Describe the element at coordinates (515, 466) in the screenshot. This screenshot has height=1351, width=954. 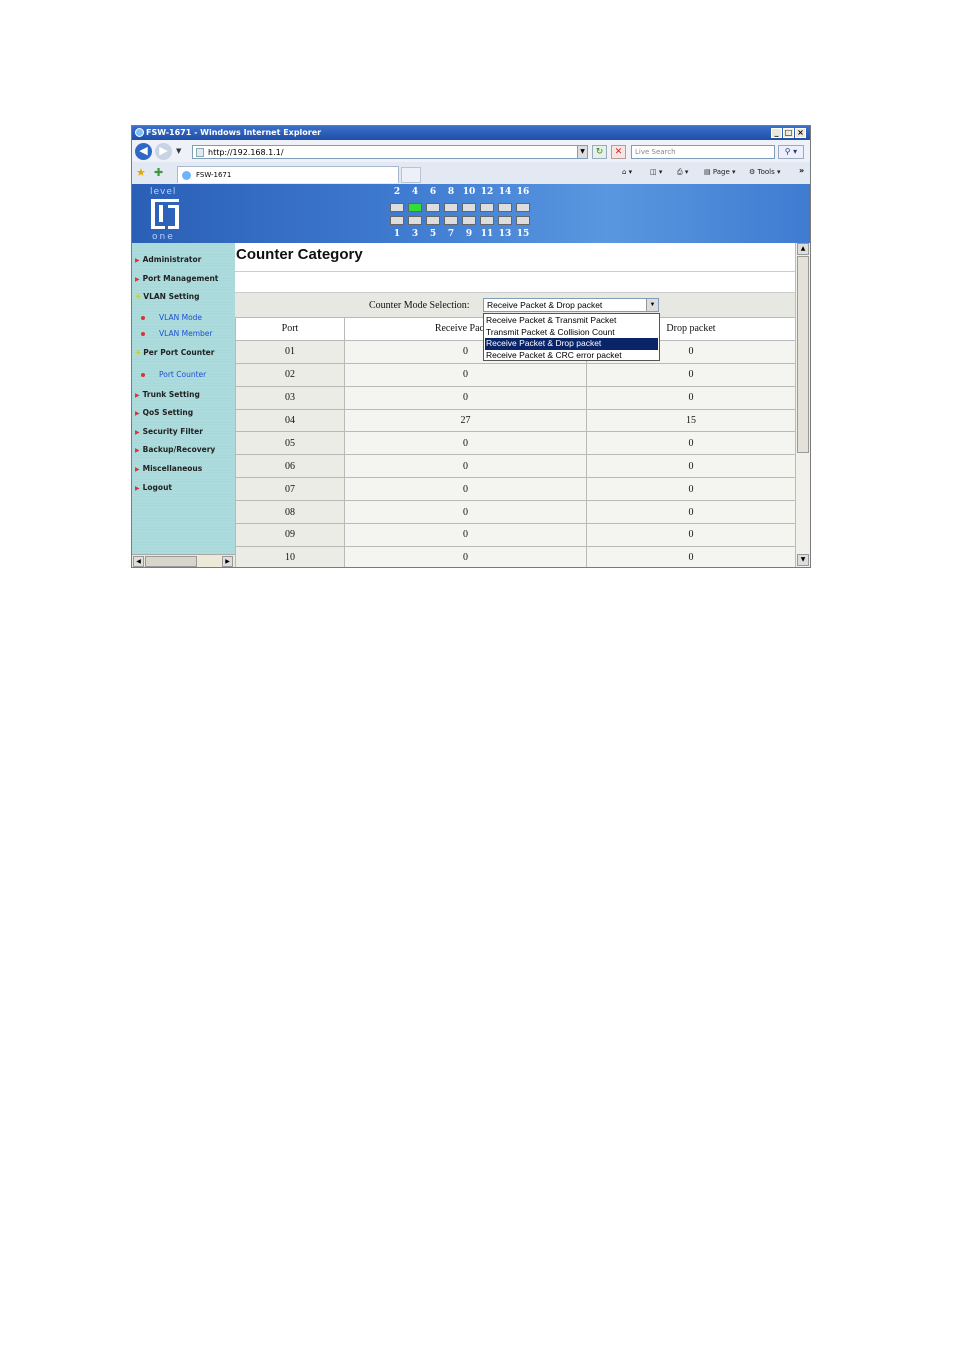
I see `table-row: 06 0 0` at that location.